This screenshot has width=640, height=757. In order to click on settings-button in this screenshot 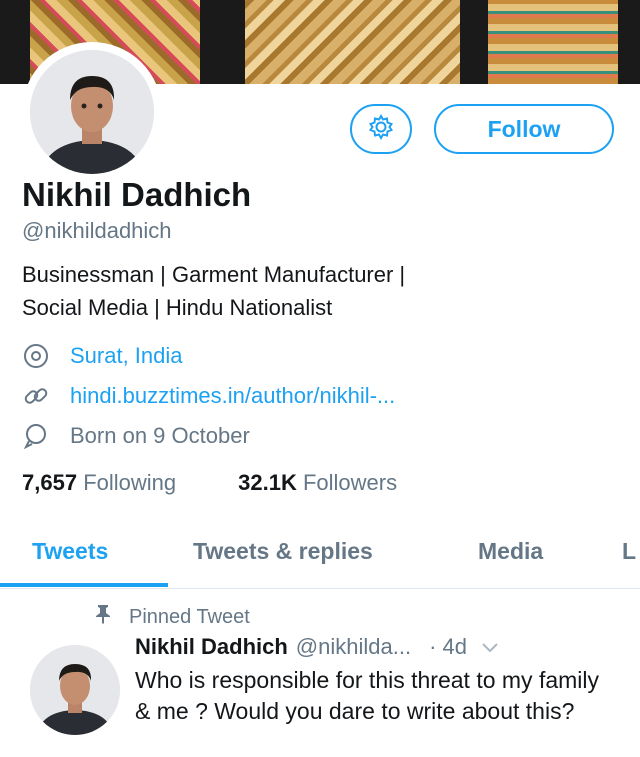, I will do `click(381, 129)`.